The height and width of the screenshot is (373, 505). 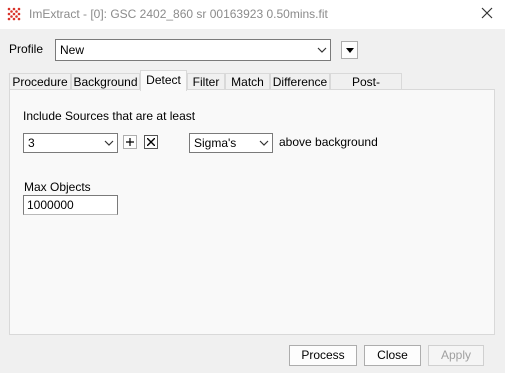 I want to click on threshold-value: 3, so click(x=31, y=143).